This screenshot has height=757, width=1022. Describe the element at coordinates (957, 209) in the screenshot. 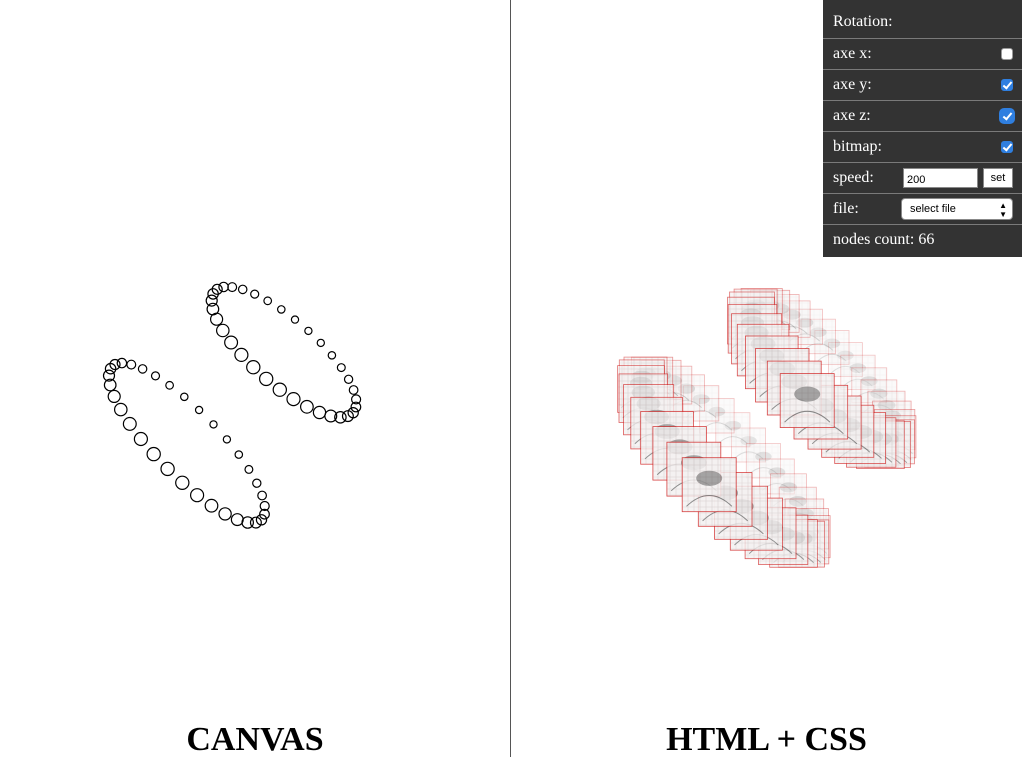

I see `file-select: select file ▲ ▼` at that location.